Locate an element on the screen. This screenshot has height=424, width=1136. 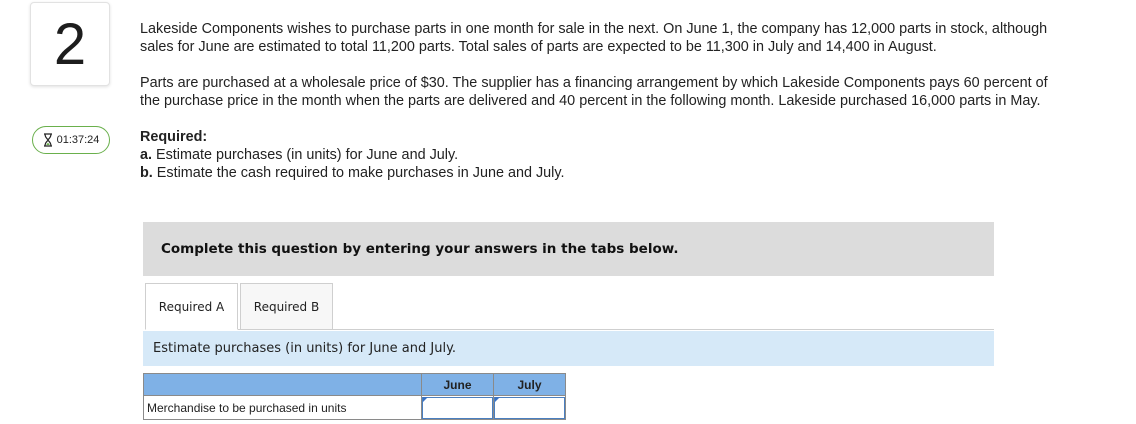
july-purchases-input is located at coordinates (529, 407).